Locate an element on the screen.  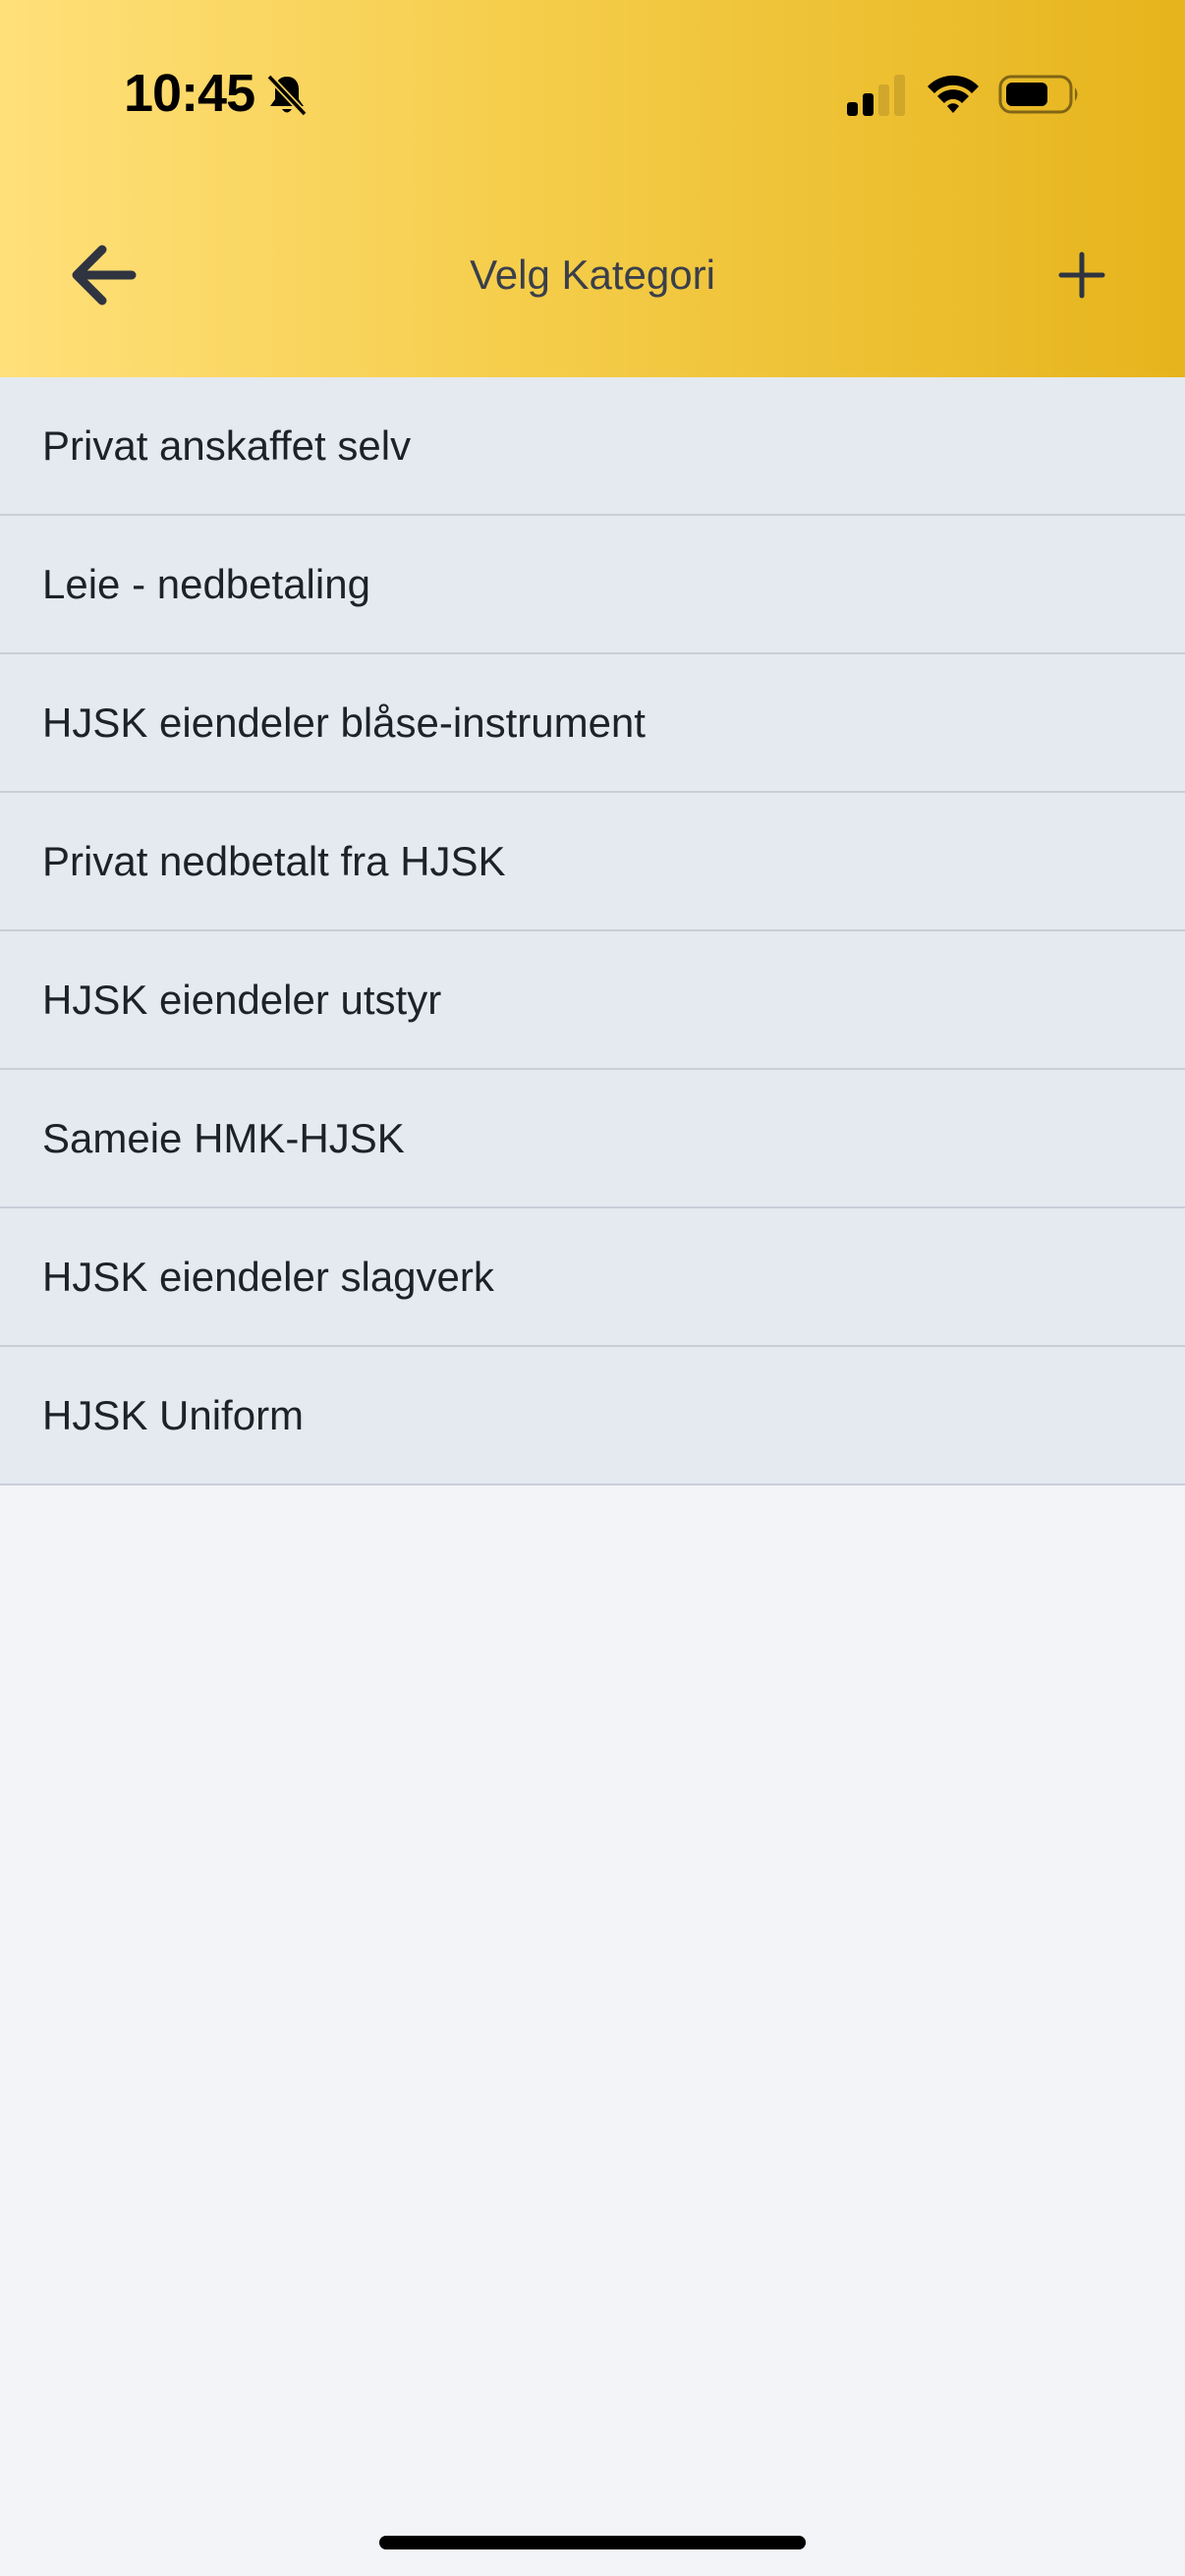
battery-icon is located at coordinates (1038, 94).